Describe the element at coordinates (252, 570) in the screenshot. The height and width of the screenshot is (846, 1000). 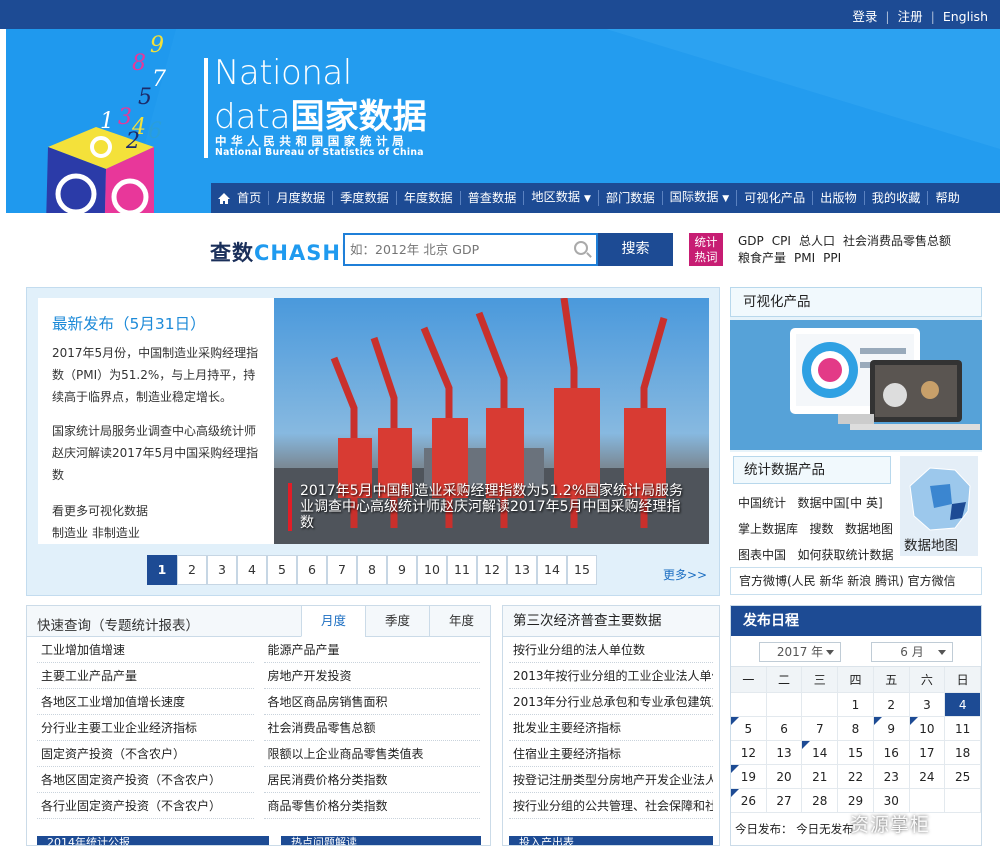
I see `page-button: 4` at that location.